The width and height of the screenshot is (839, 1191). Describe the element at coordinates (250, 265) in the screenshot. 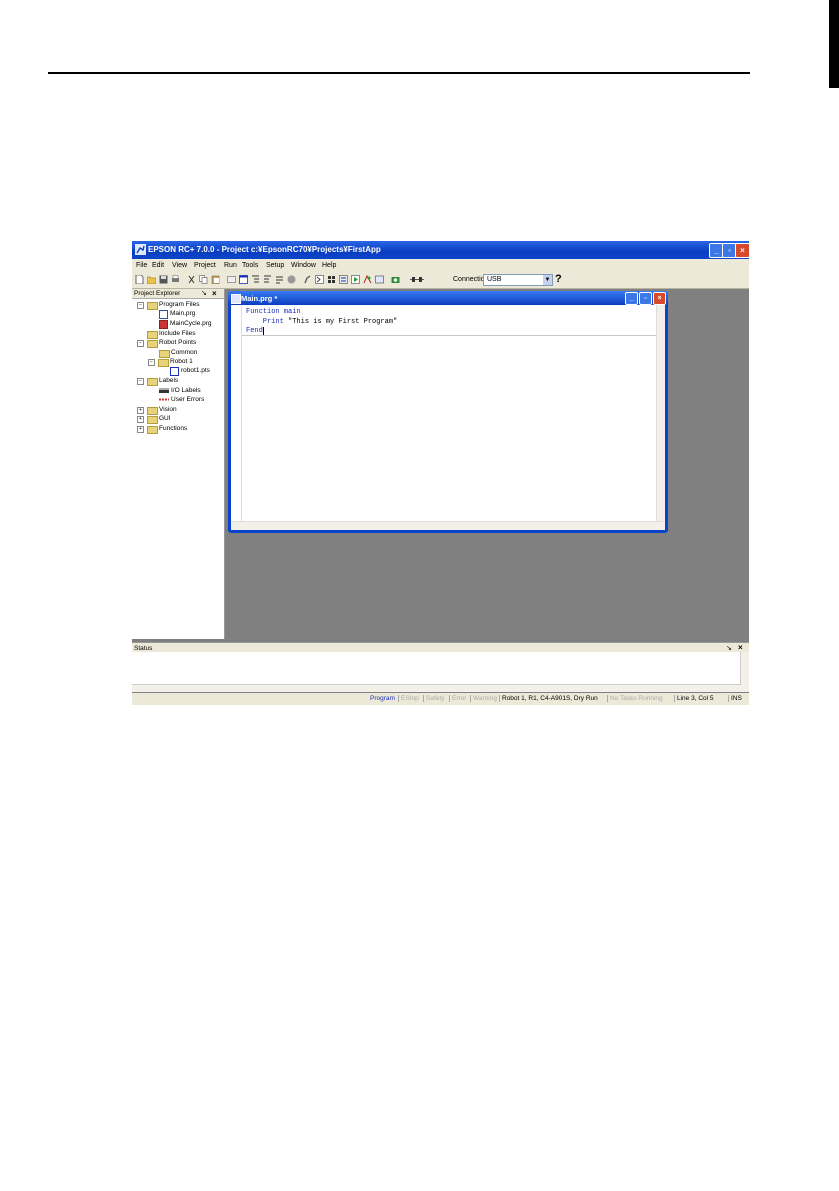

I see `menu-tools: Tools` at that location.